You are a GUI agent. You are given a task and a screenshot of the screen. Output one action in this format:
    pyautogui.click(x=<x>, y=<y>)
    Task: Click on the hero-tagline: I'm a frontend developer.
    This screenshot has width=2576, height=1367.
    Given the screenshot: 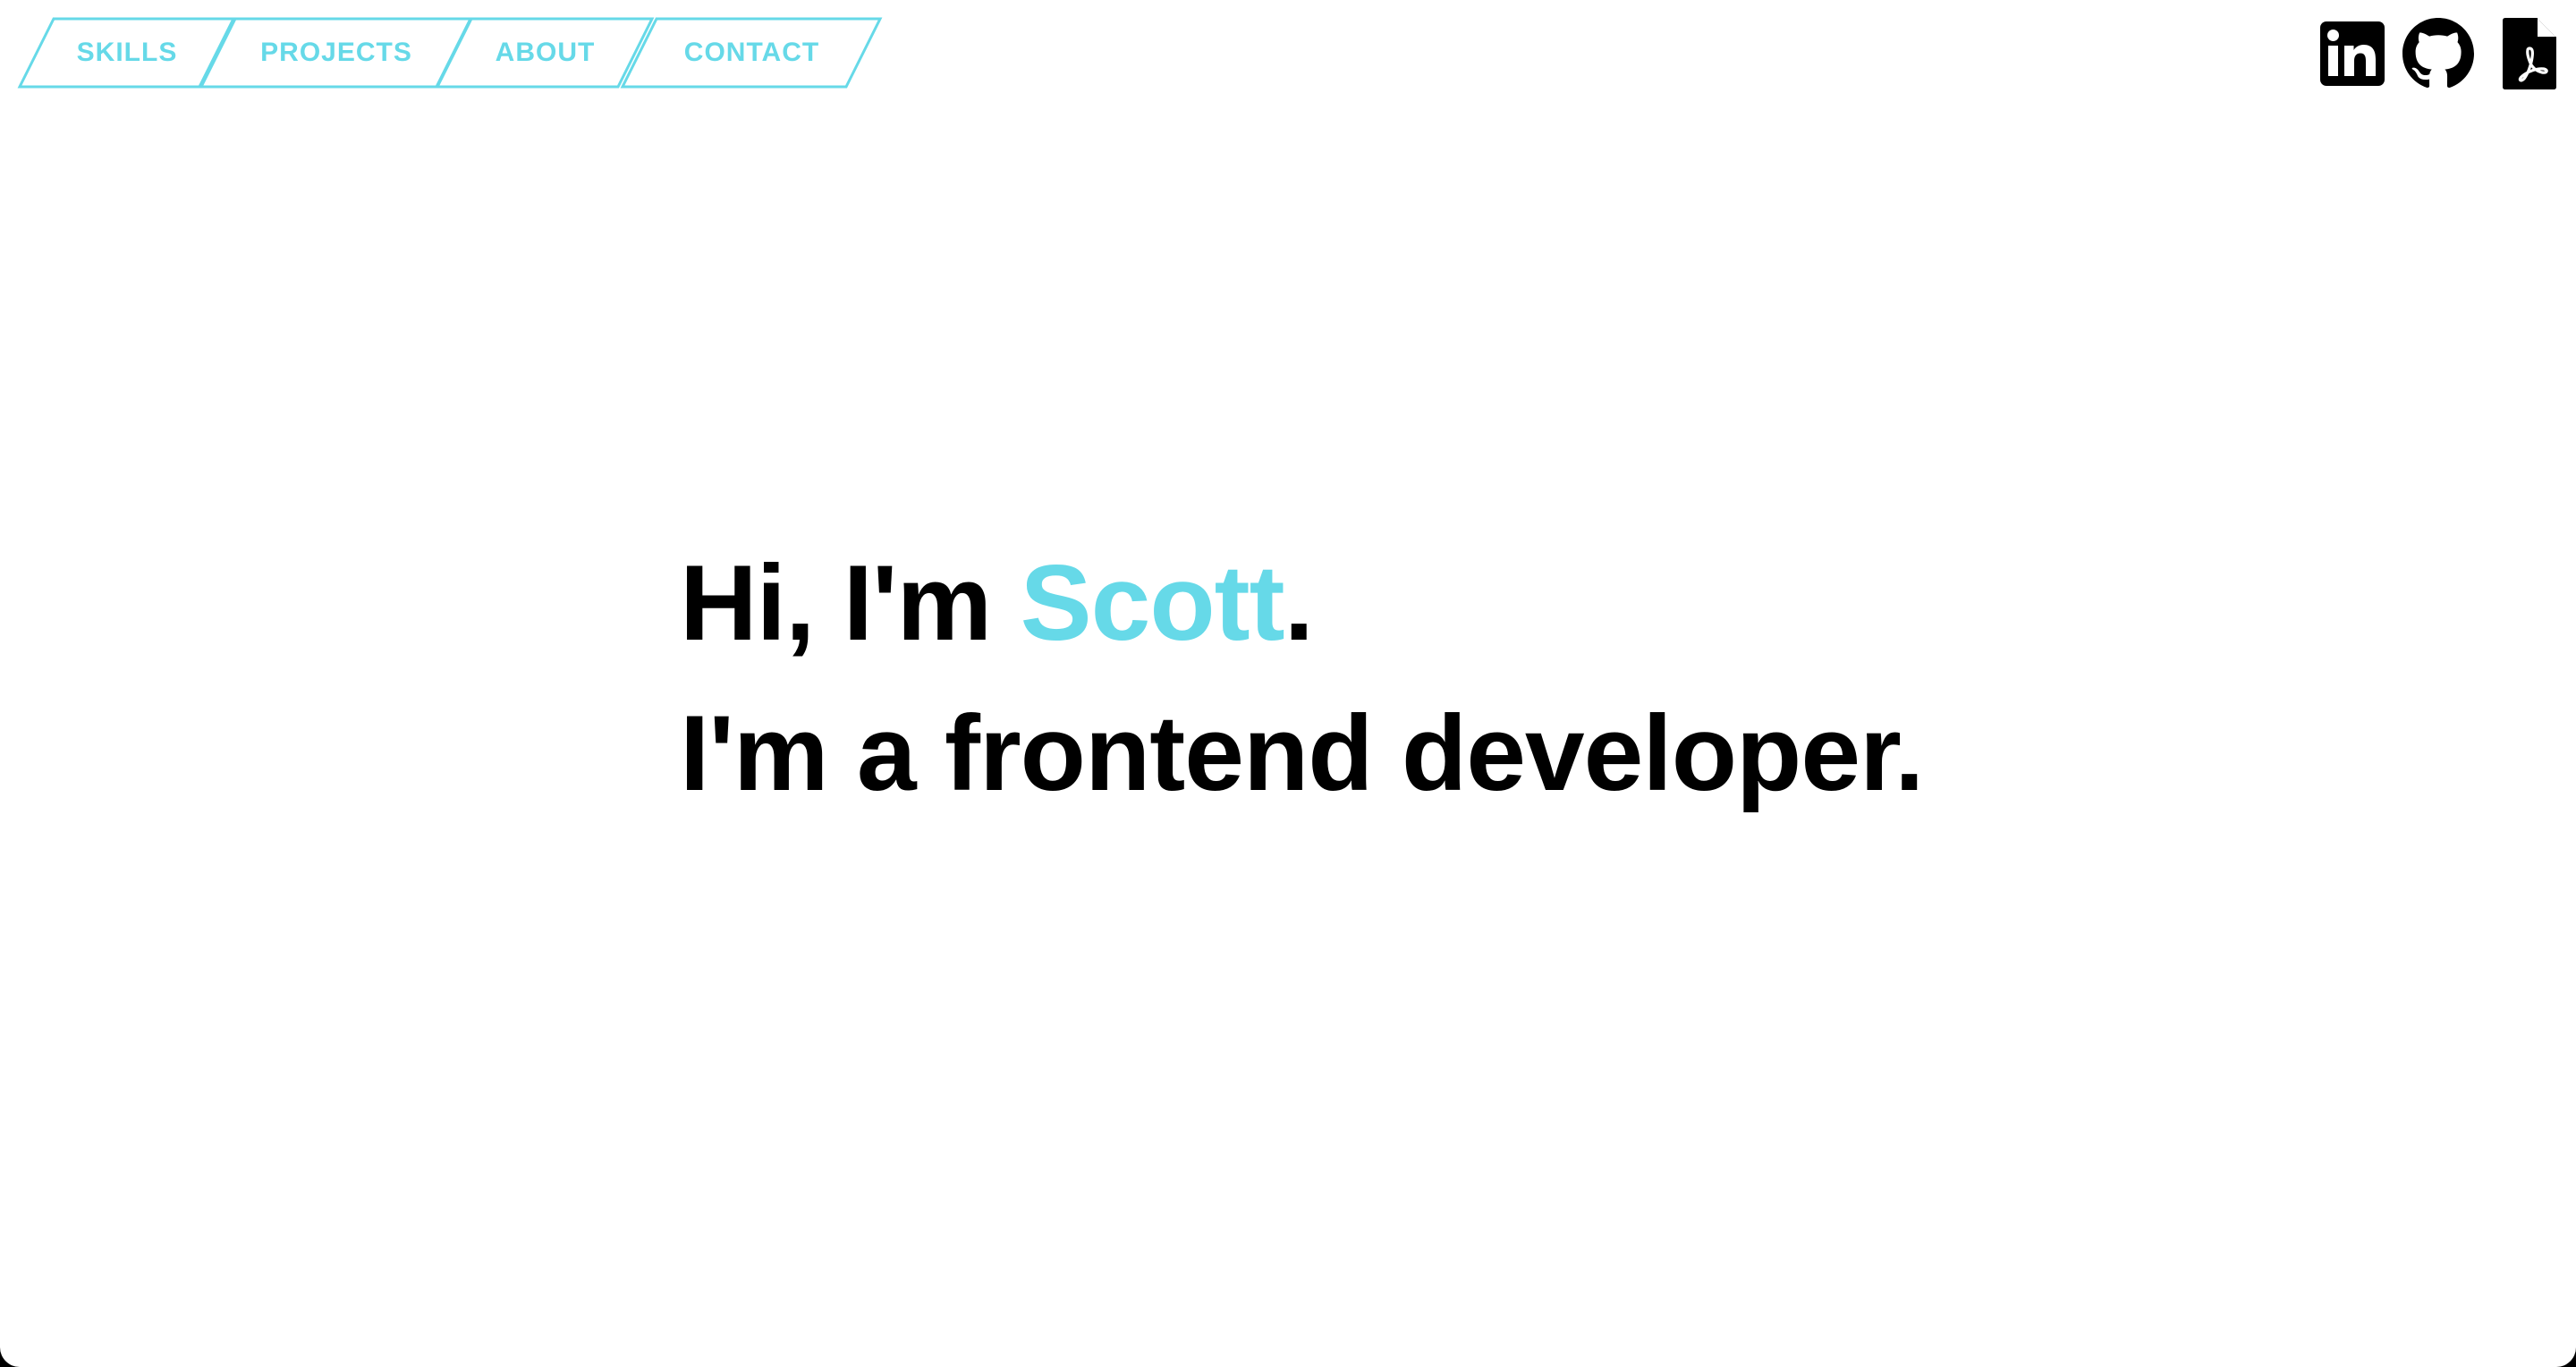 What is the action you would take?
    pyautogui.click(x=1302, y=753)
    